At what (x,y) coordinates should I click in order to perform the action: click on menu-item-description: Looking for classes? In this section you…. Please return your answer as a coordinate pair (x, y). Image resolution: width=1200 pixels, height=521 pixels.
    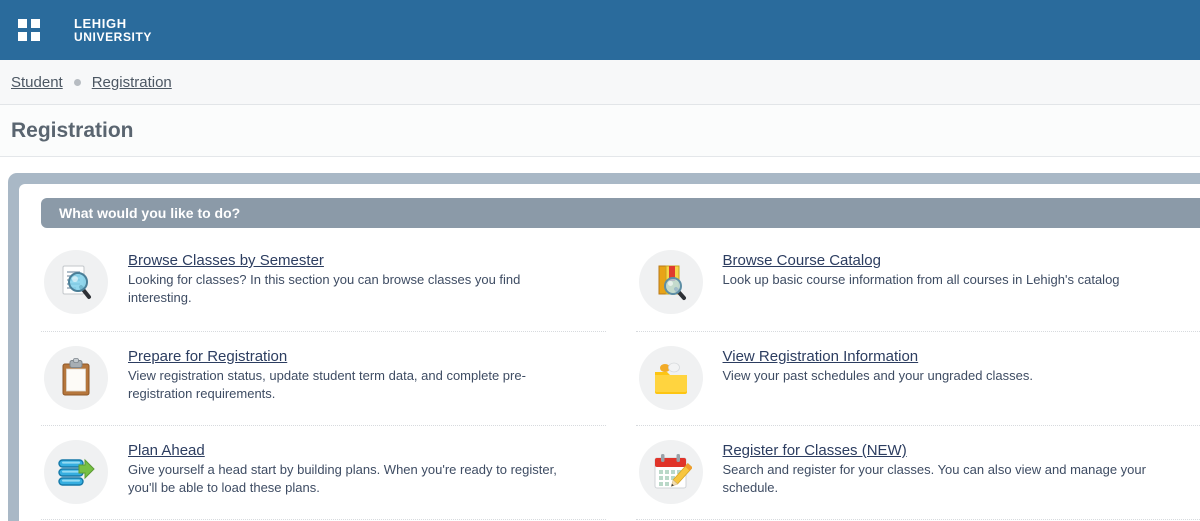
    Looking at the image, I should click on (324, 289).